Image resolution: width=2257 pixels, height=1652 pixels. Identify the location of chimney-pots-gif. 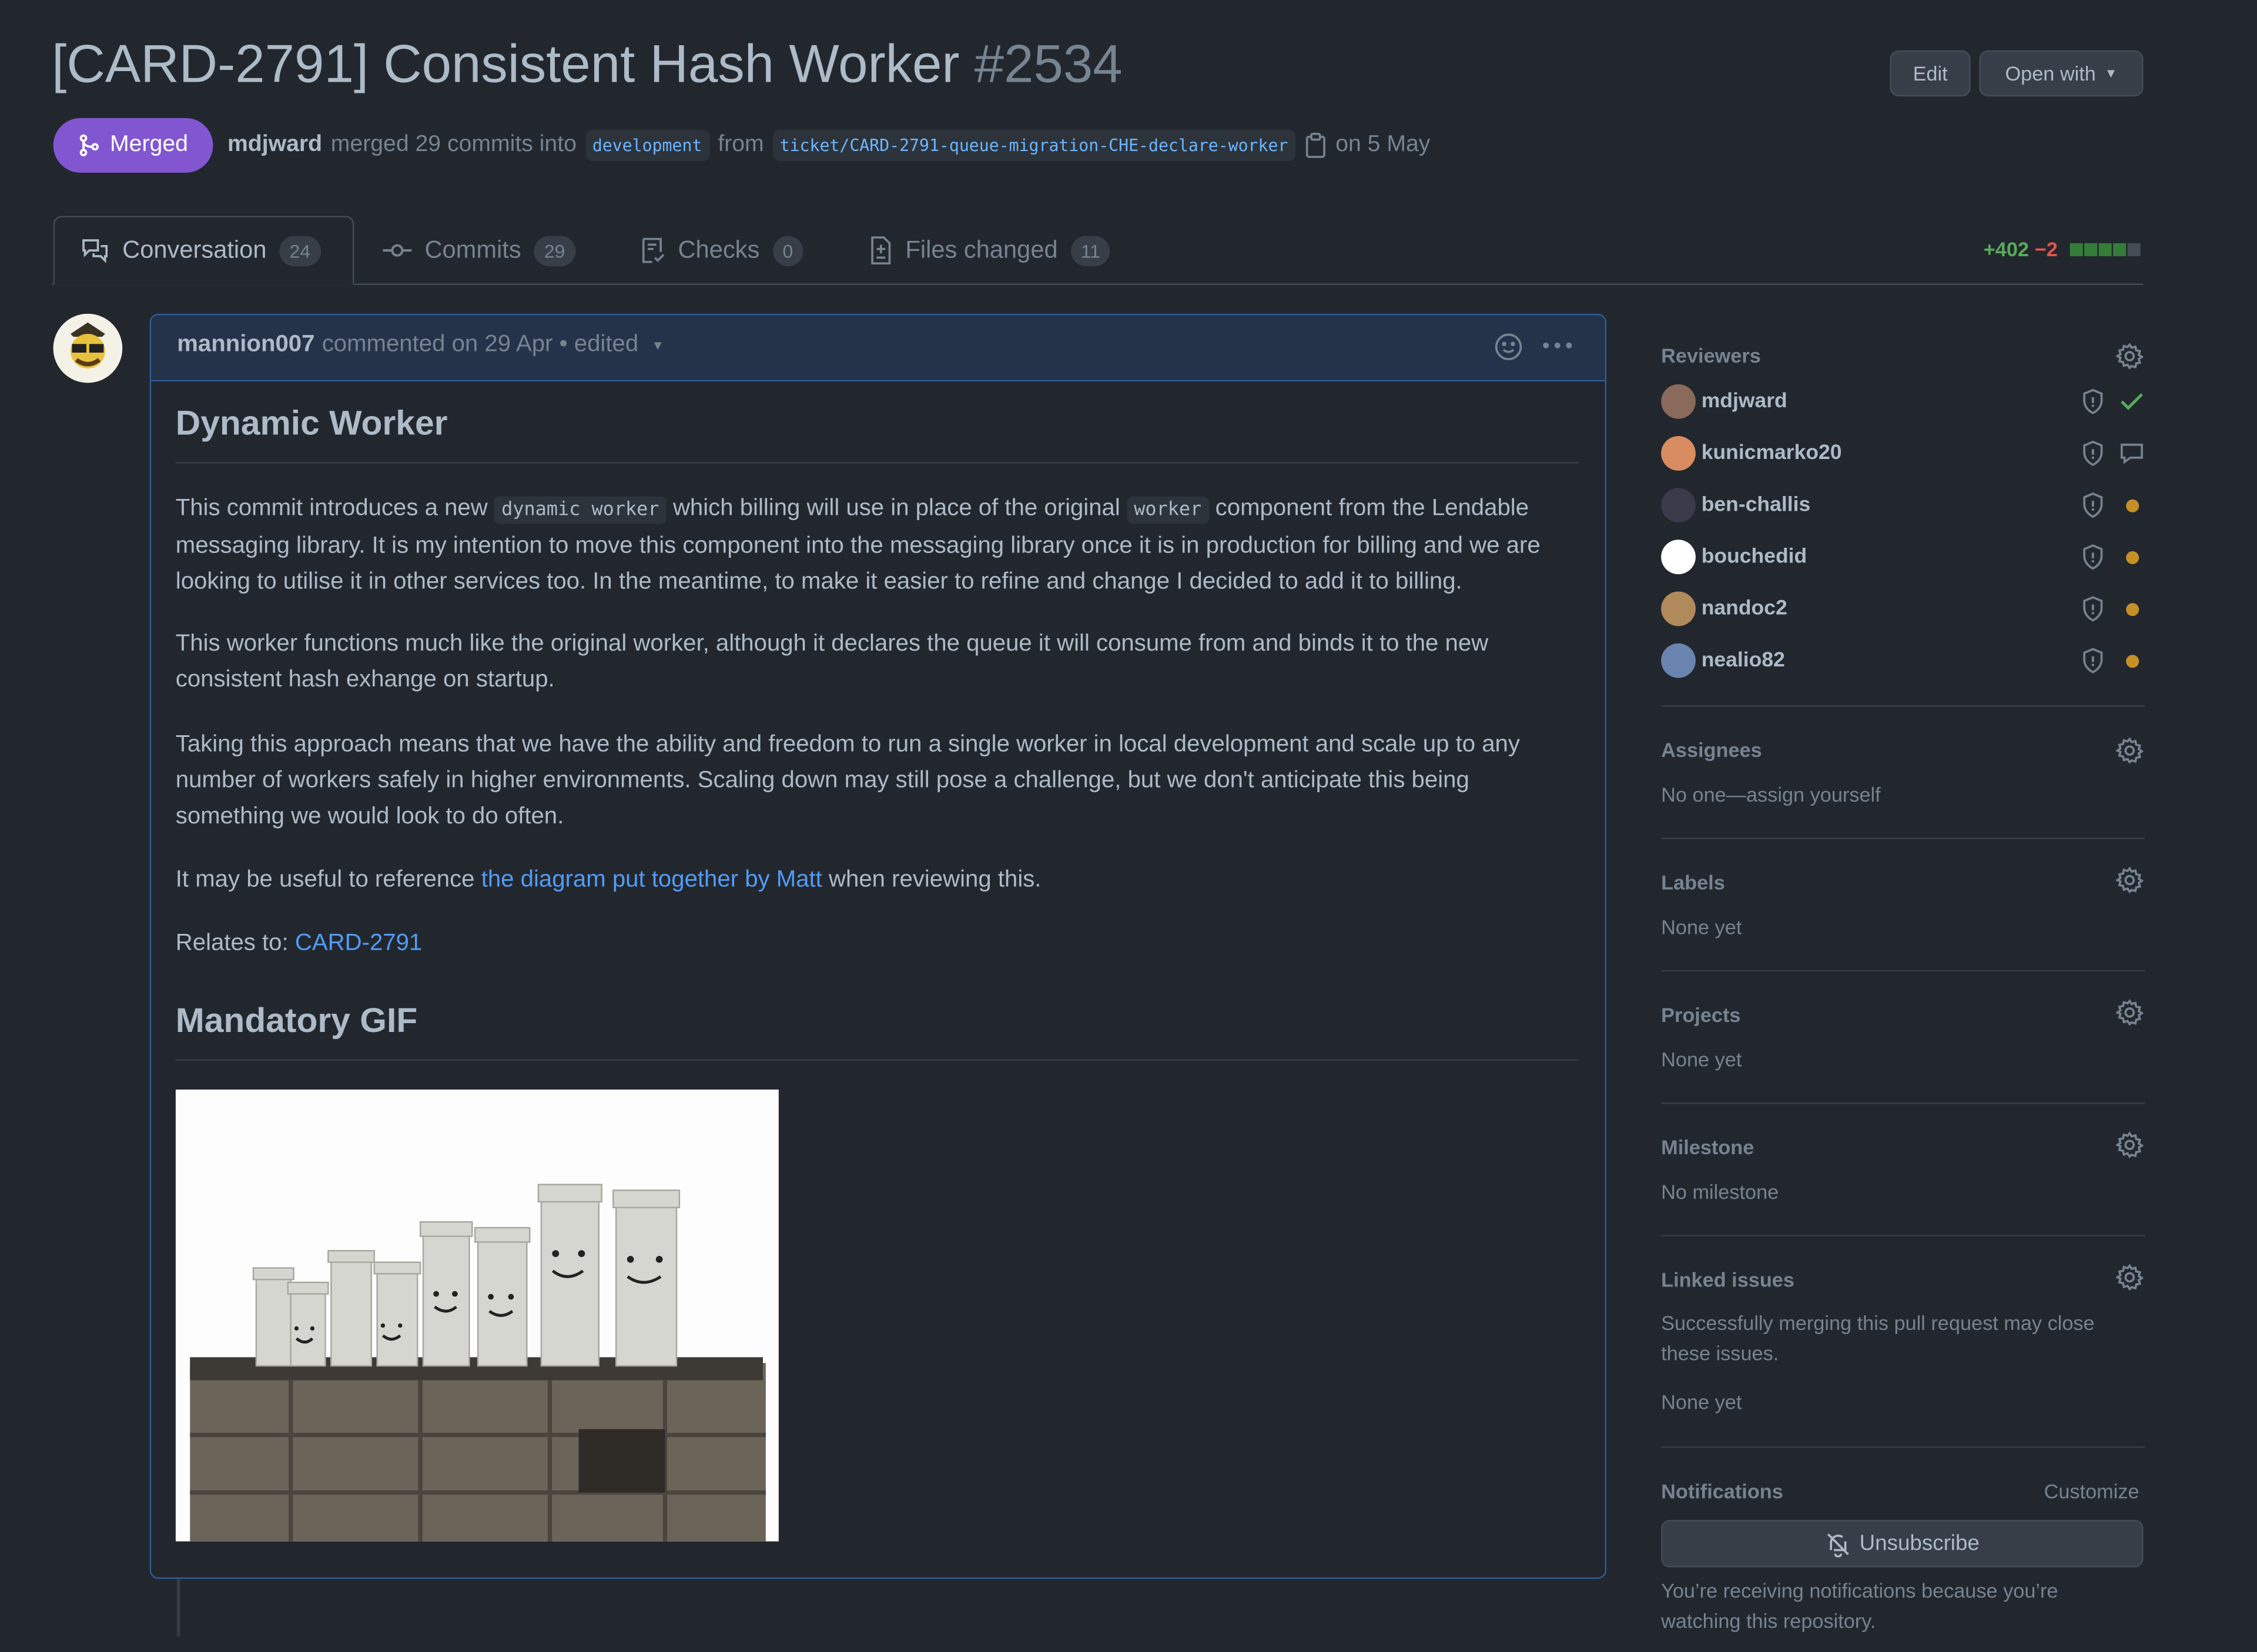
(477, 1316).